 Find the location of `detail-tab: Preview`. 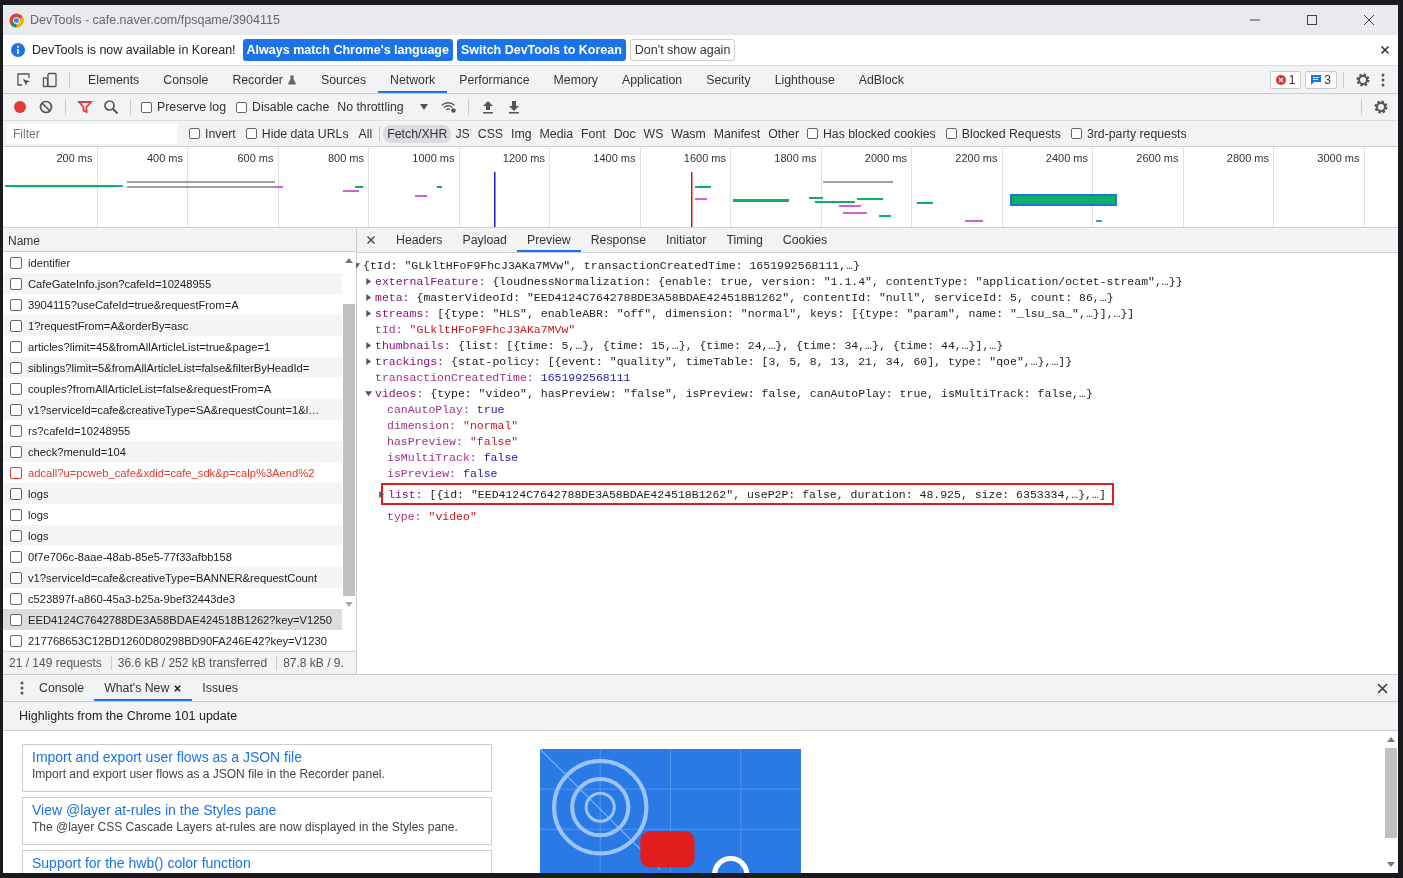

detail-tab: Preview is located at coordinates (548, 240).